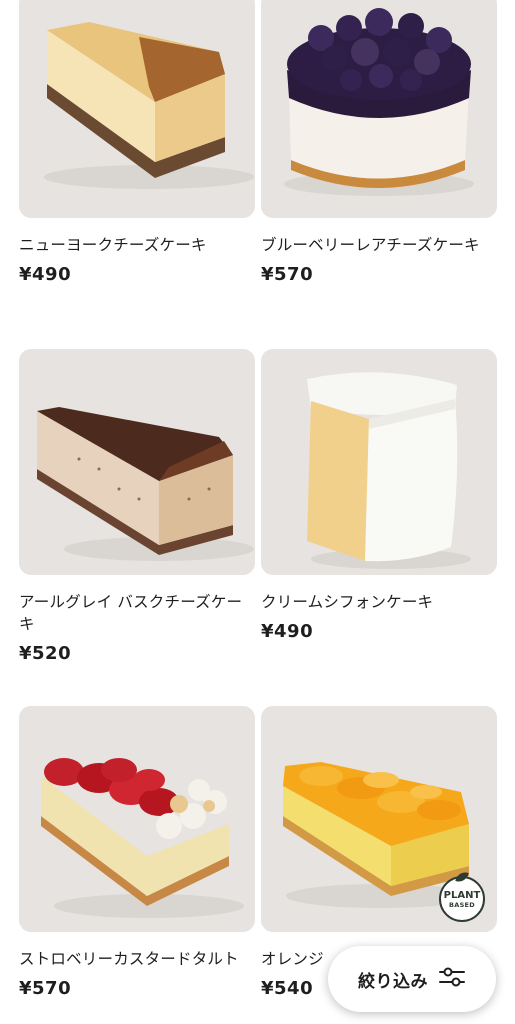 The image size is (515, 1024). I want to click on filter-button: 絞り込み, so click(412, 979).